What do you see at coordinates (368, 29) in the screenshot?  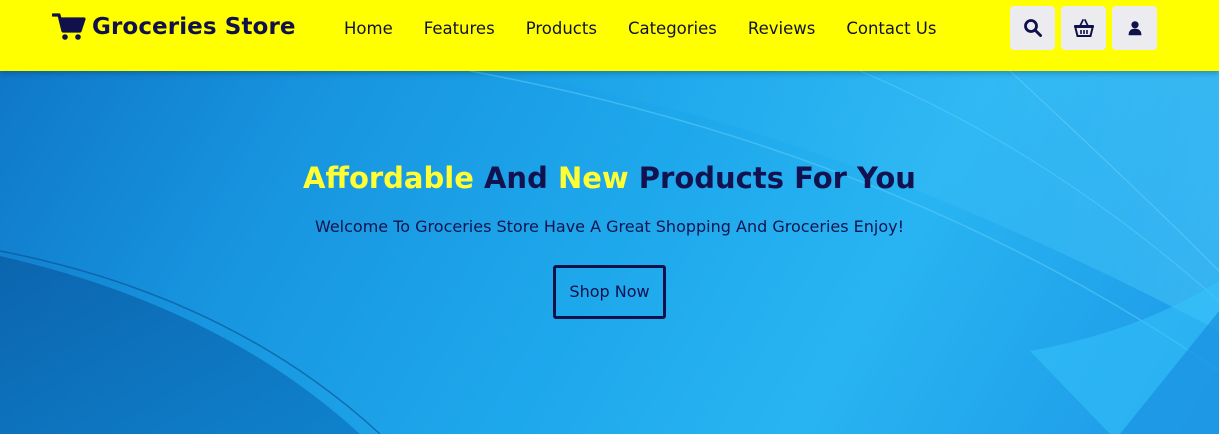 I see `nav-home: Home` at bounding box center [368, 29].